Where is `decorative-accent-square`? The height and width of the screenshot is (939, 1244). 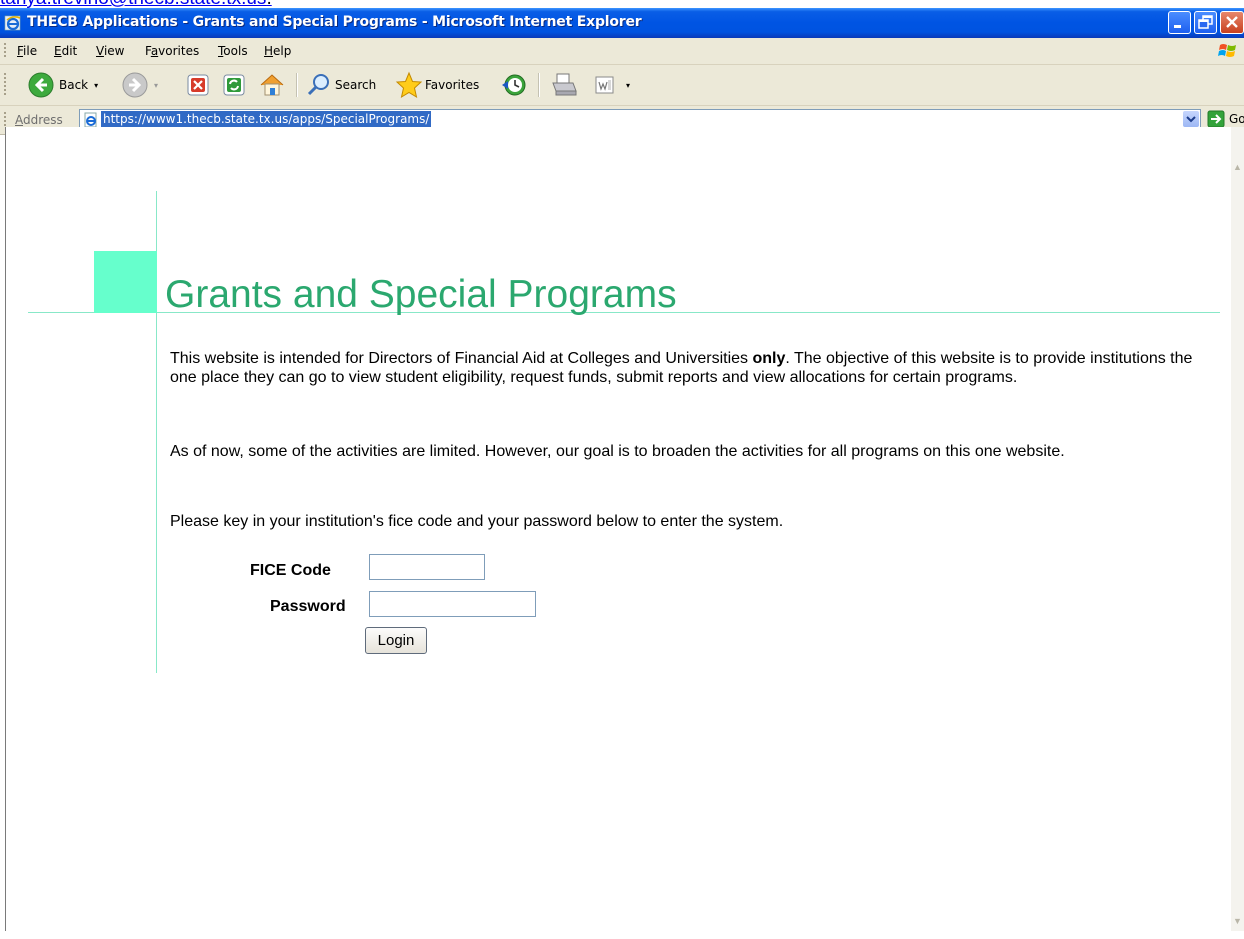
decorative-accent-square is located at coordinates (125, 282).